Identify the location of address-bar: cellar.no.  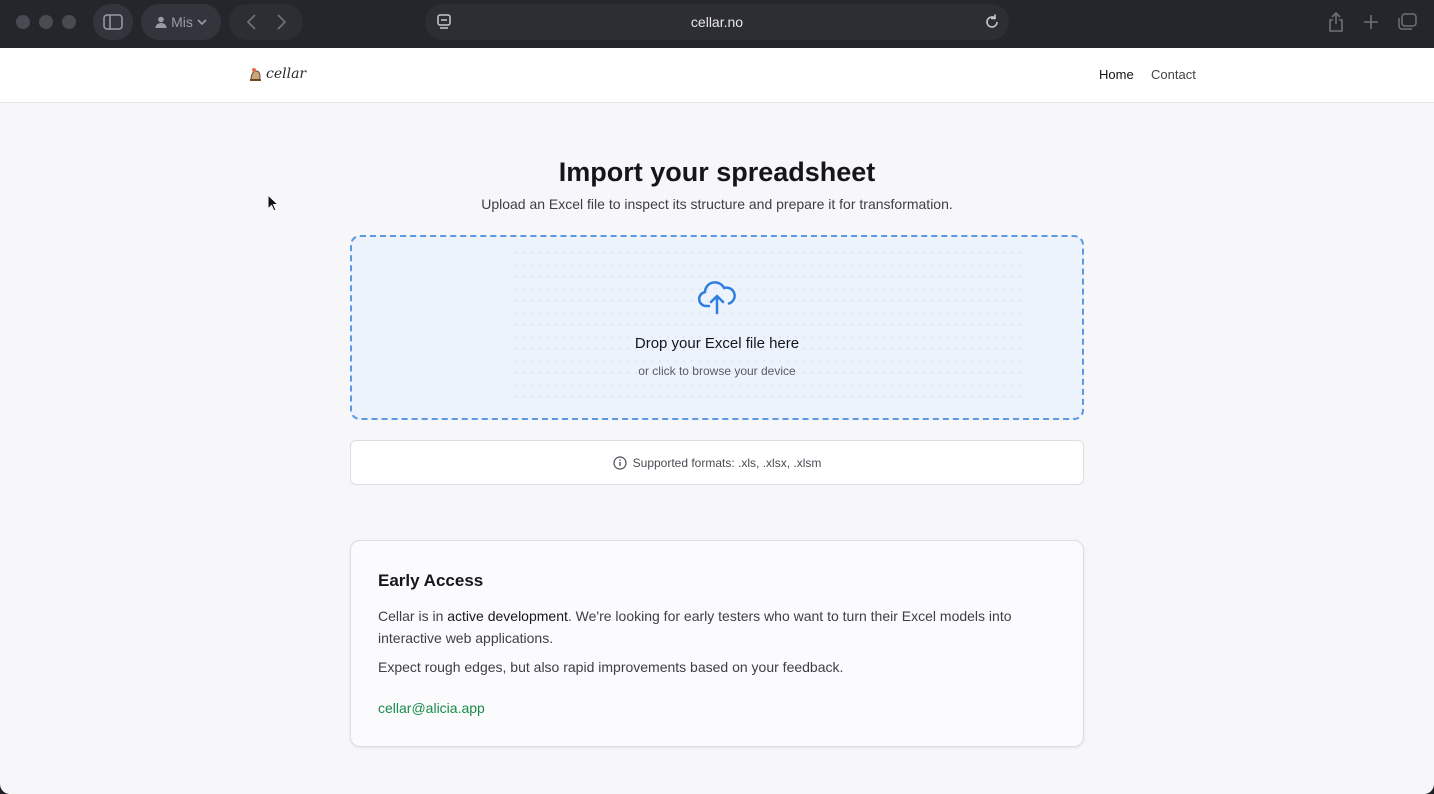
(717, 22).